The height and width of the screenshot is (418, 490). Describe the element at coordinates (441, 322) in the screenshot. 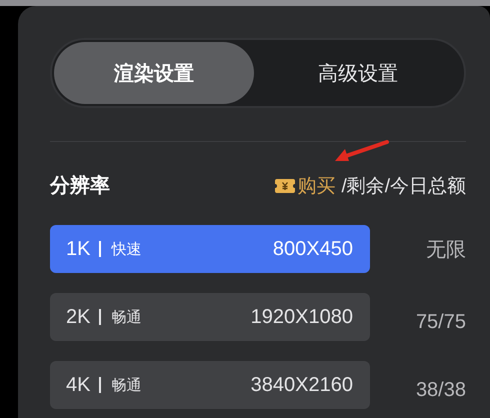

I see `quota-value: 75/75` at that location.